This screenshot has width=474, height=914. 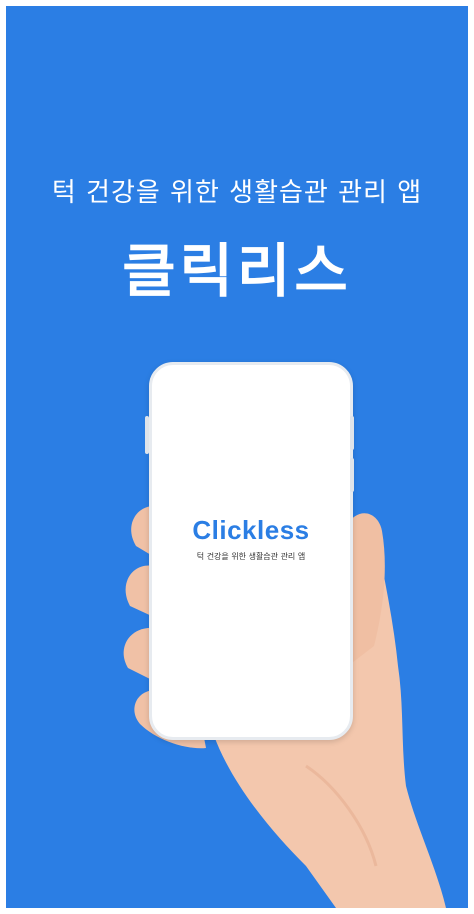 What do you see at coordinates (251, 530) in the screenshot?
I see `clickless-logo: Clickless` at bounding box center [251, 530].